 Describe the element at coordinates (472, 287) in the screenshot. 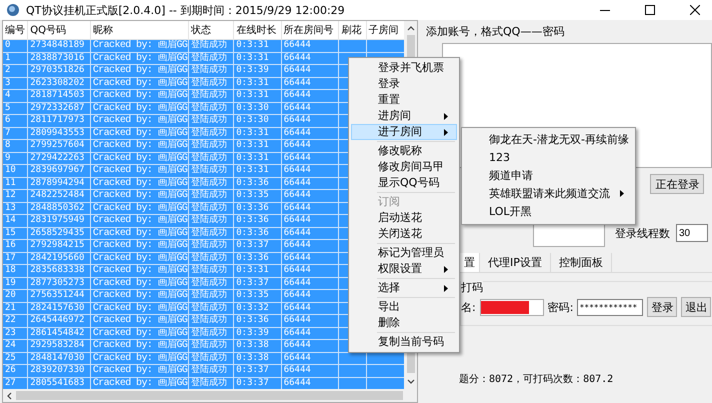

I see `group-title: 打码` at that location.